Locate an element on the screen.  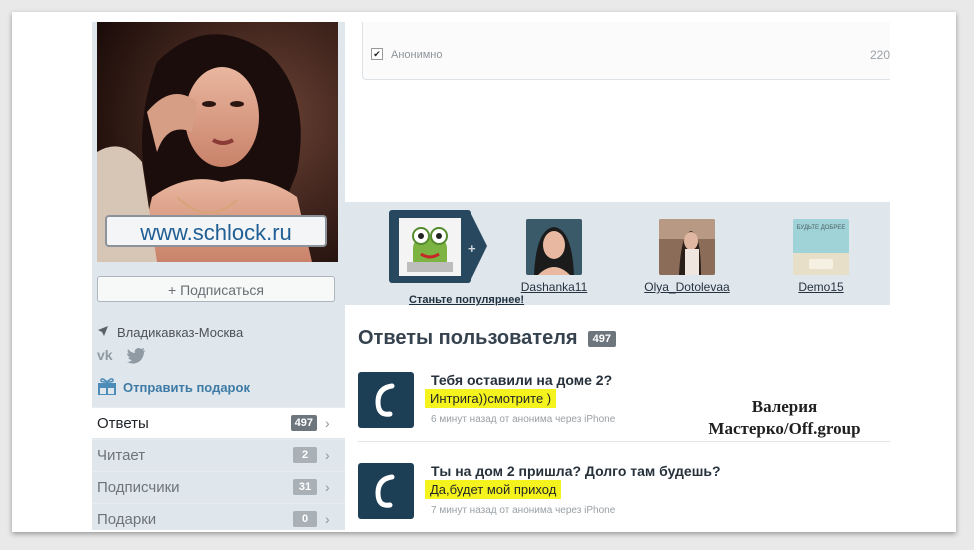
answer-question: Ты на дом 2 пришла? Долго там будешь? is located at coordinates (576, 471).